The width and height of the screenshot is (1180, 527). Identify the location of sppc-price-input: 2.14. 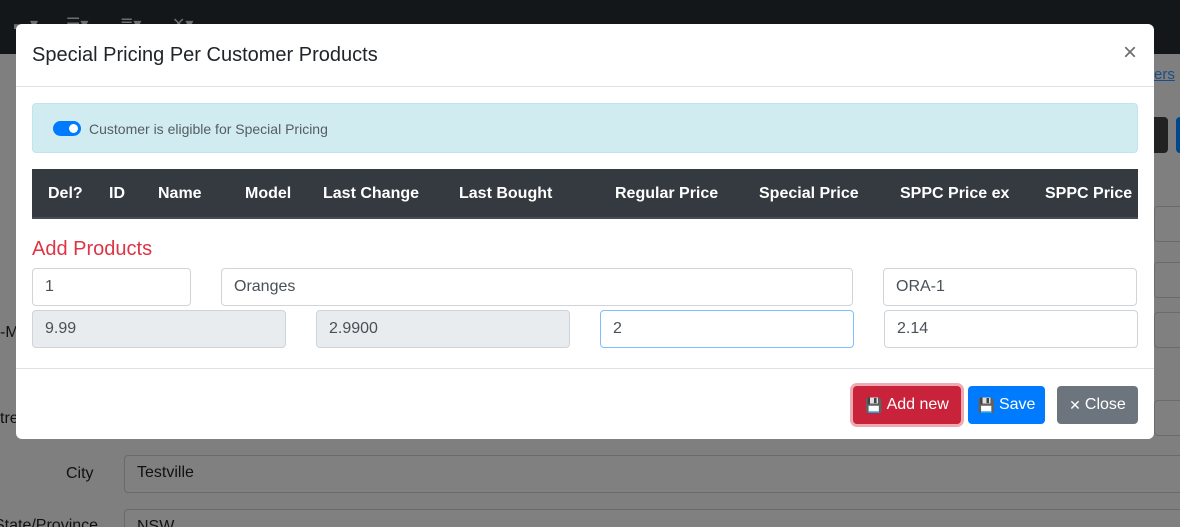
(1011, 329).